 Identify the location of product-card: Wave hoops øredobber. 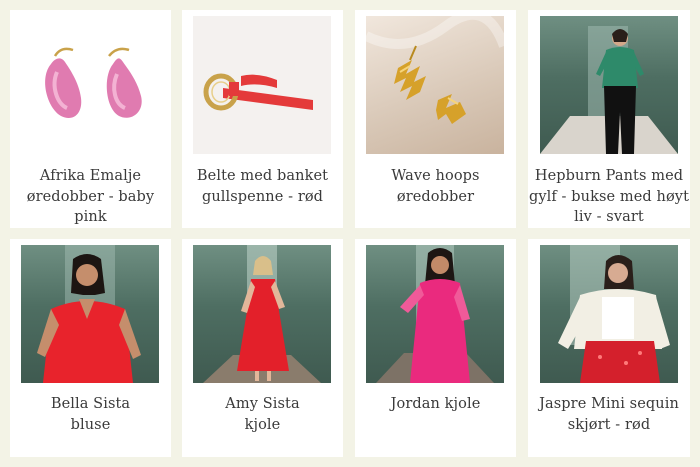
(435, 119).